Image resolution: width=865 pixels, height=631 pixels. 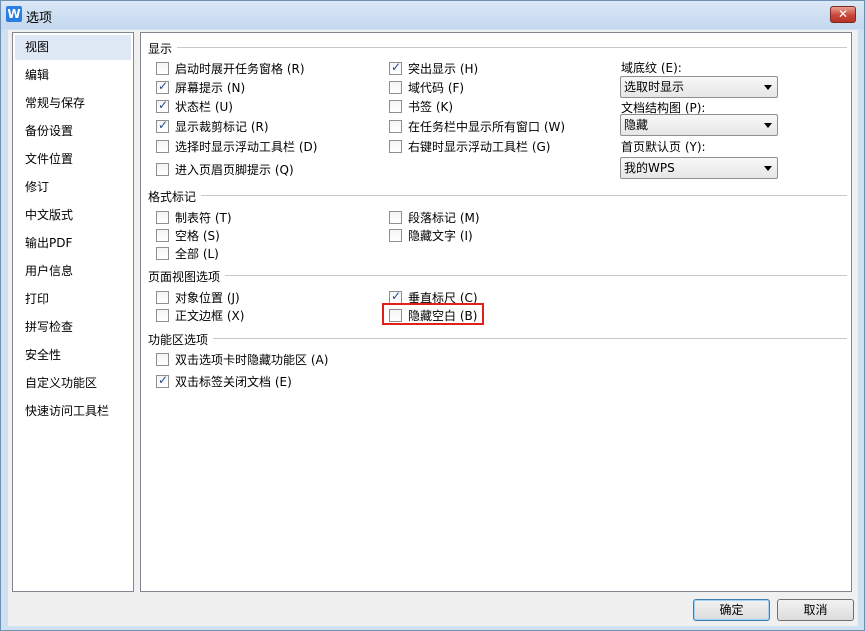 I want to click on close-button: ✕, so click(x=843, y=14).